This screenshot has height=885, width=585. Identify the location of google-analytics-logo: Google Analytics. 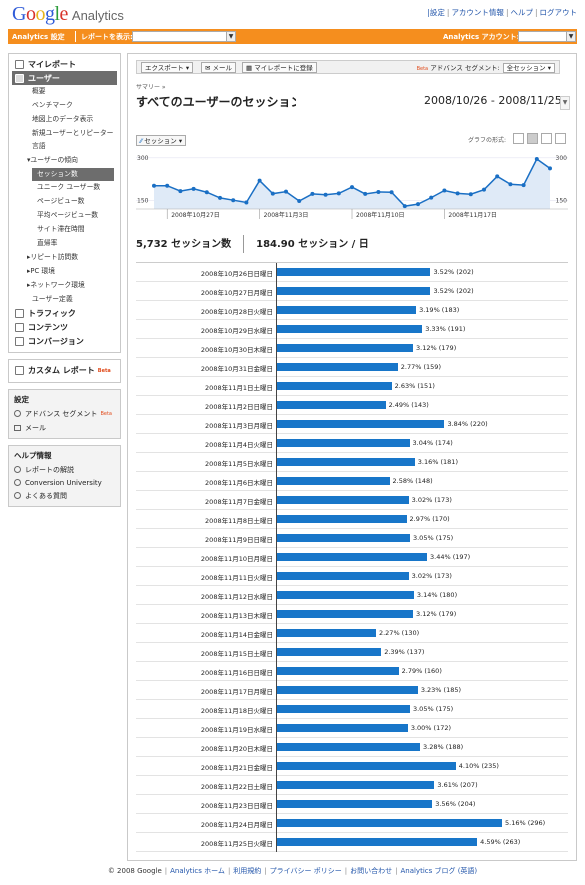
(68, 14).